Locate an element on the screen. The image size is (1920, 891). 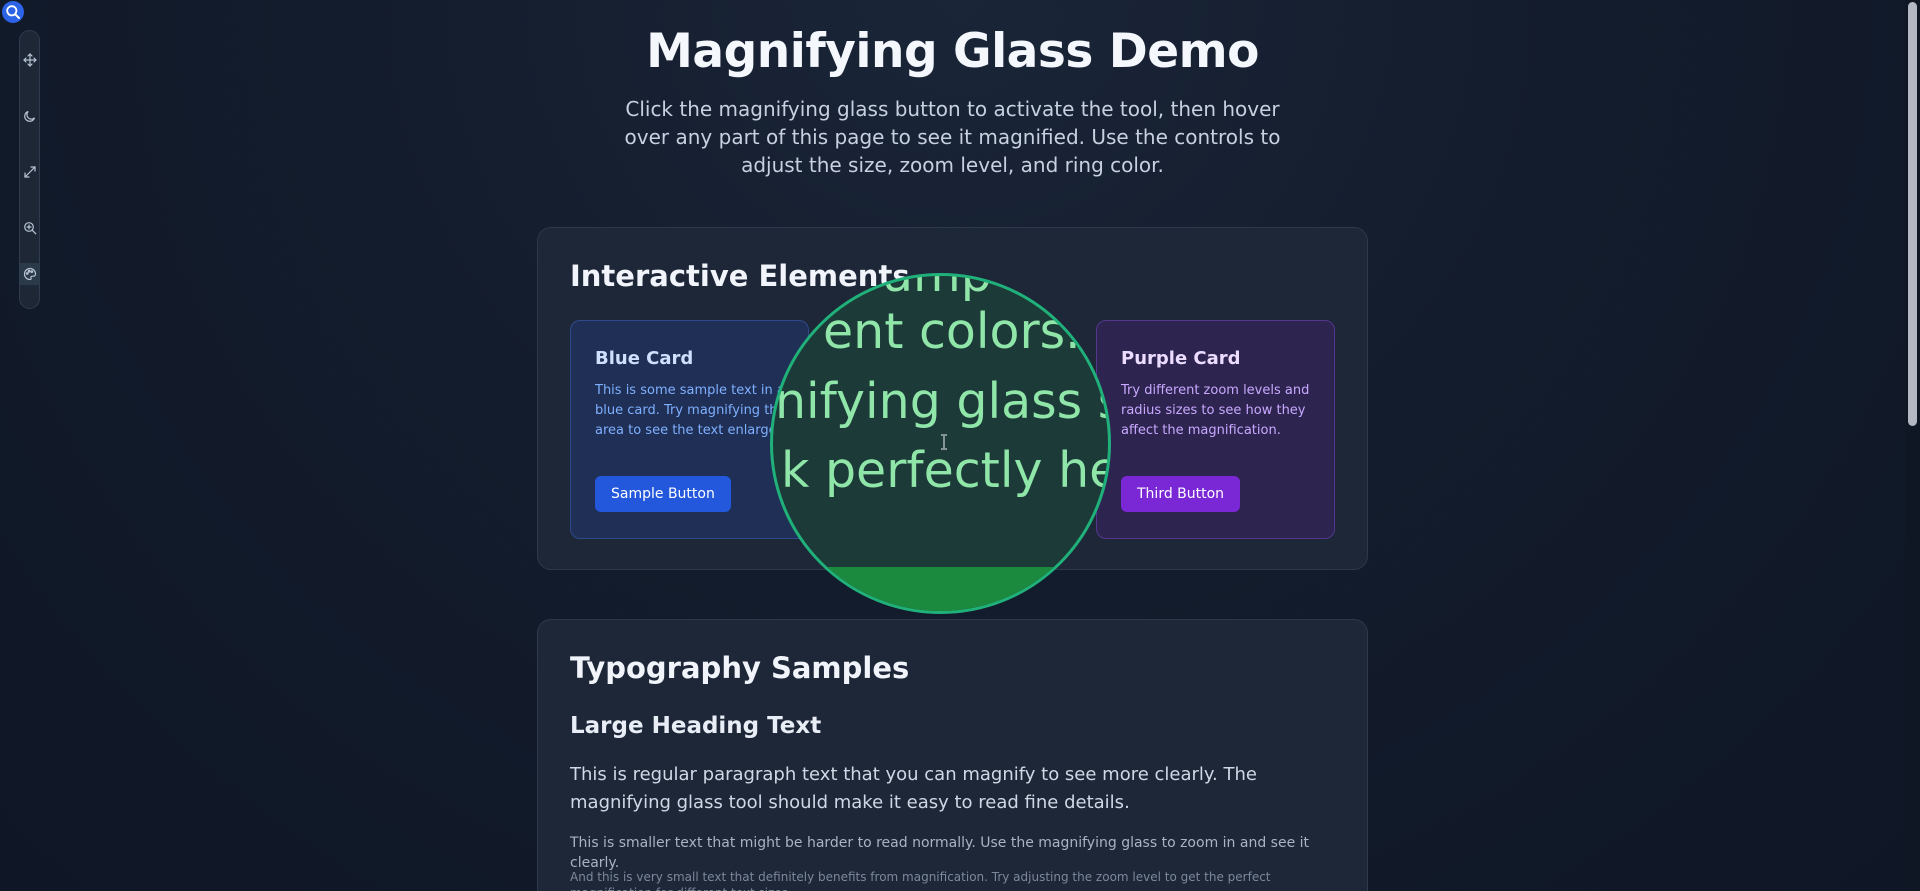
card-title: Purple Card is located at coordinates (1181, 358).